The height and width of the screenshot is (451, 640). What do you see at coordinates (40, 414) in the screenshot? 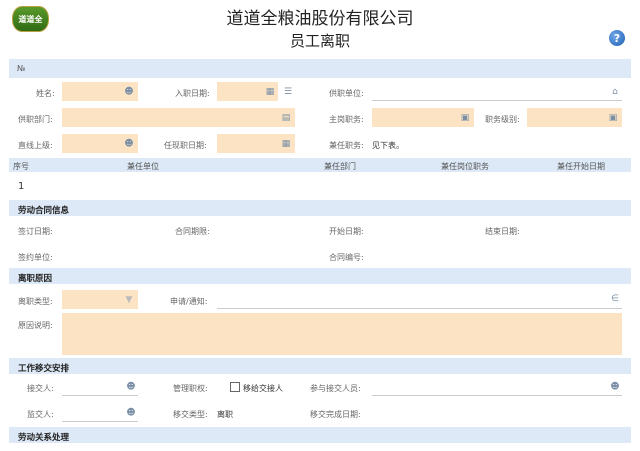
I see `supervisor-label: 监交人:` at bounding box center [40, 414].